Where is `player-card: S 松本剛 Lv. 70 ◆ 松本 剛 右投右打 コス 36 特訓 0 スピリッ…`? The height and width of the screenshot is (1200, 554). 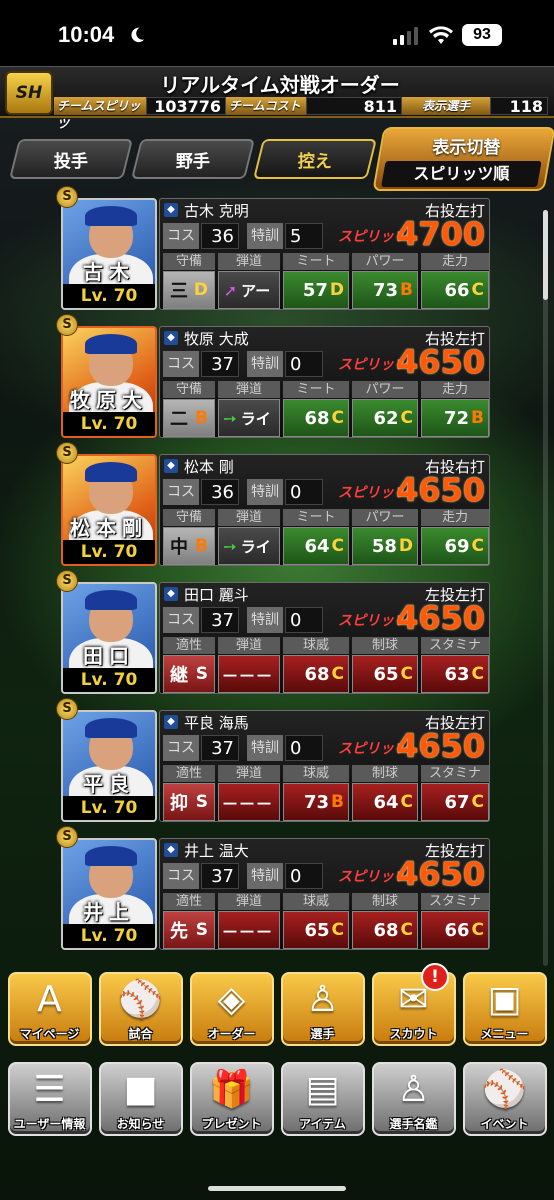
player-card: S 松本剛 Lv. 70 ◆ 松本 剛 右投右打 コス 36 特訓 0 スピリッ… is located at coordinates (273, 505).